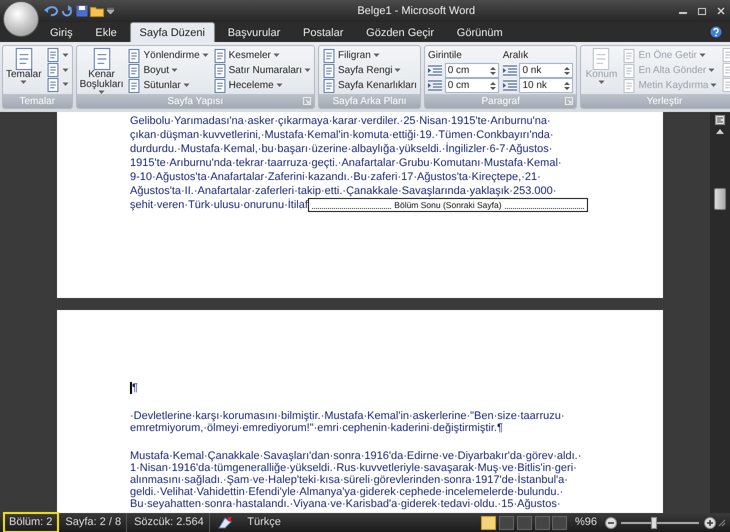 The width and height of the screenshot is (730, 532). What do you see at coordinates (722, 522) in the screenshot?
I see `resize-grip-icon` at bounding box center [722, 522].